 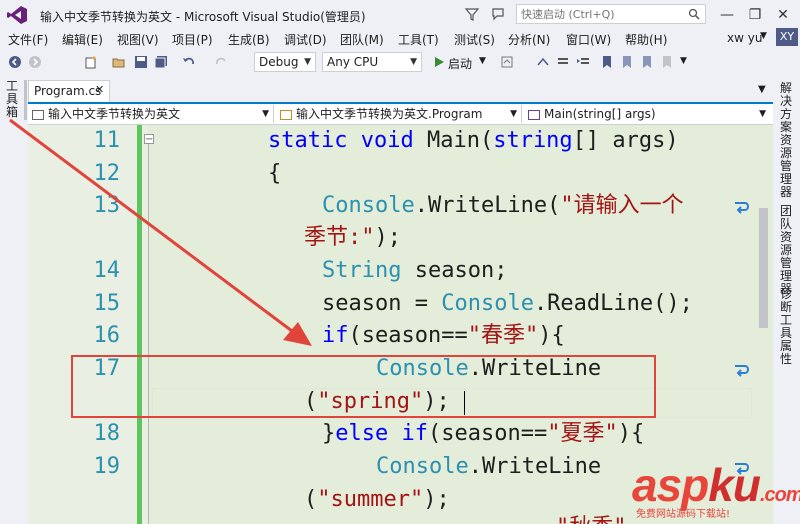 What do you see at coordinates (670, 485) in the screenshot?
I see `watermark-text: asp` at bounding box center [670, 485].